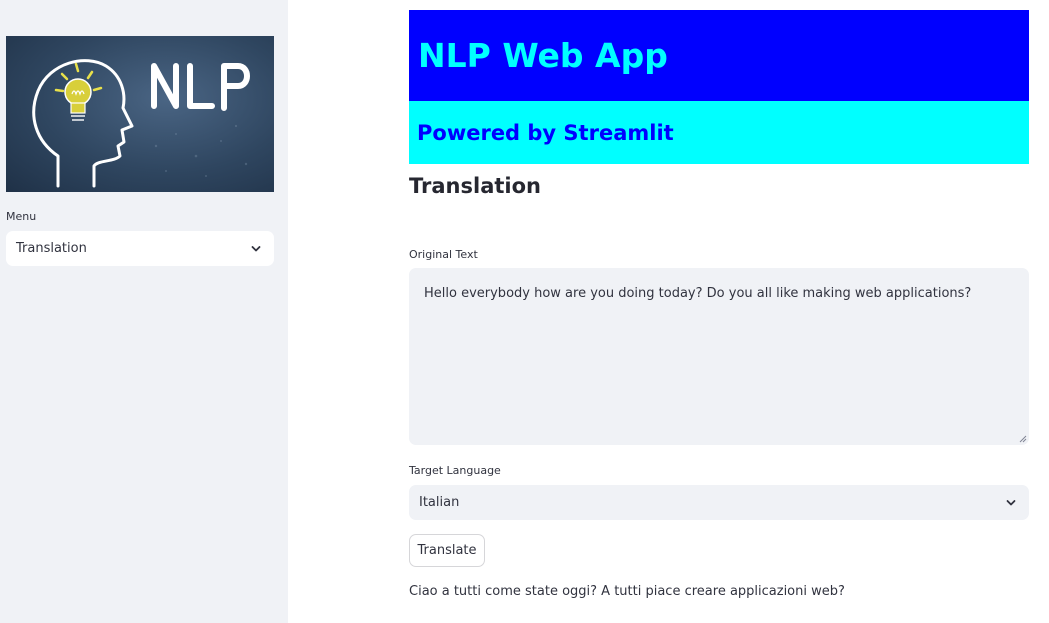  Describe the element at coordinates (455, 470) in the screenshot. I see `target-language-label: Target Language` at that location.